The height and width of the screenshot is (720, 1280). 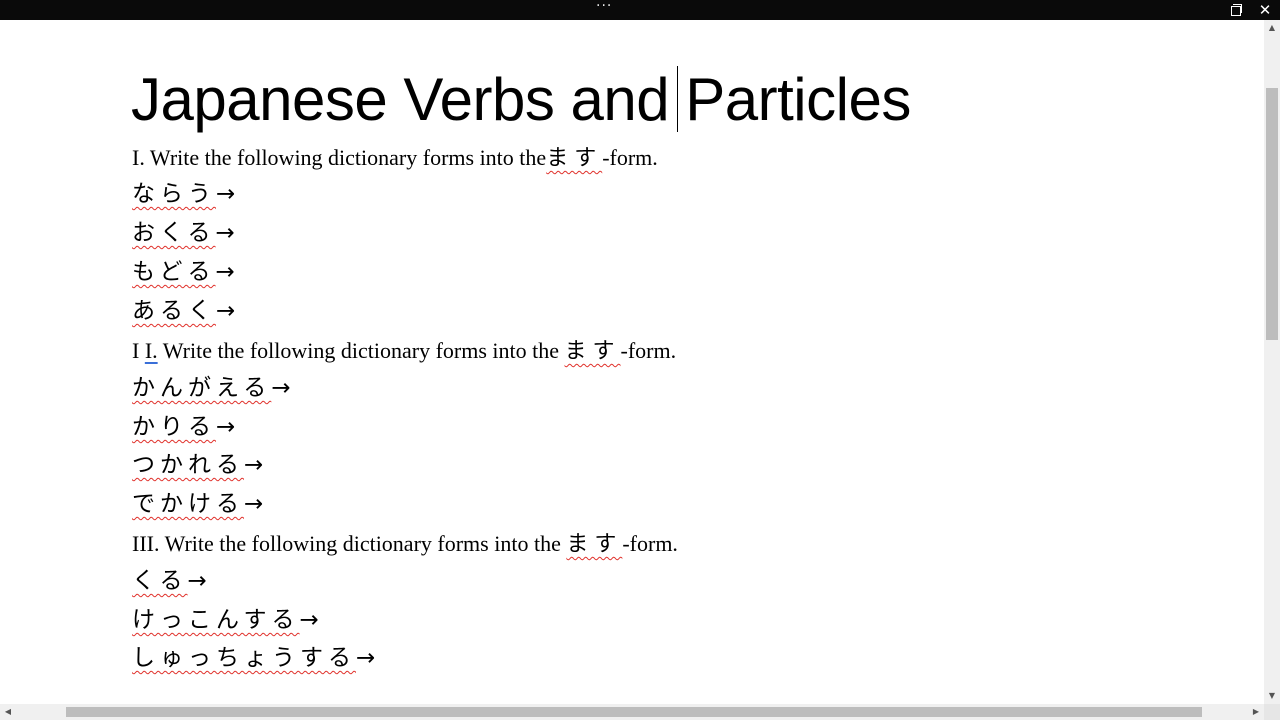 What do you see at coordinates (174, 233) in the screenshot?
I see `verb-text: おくる` at bounding box center [174, 233].